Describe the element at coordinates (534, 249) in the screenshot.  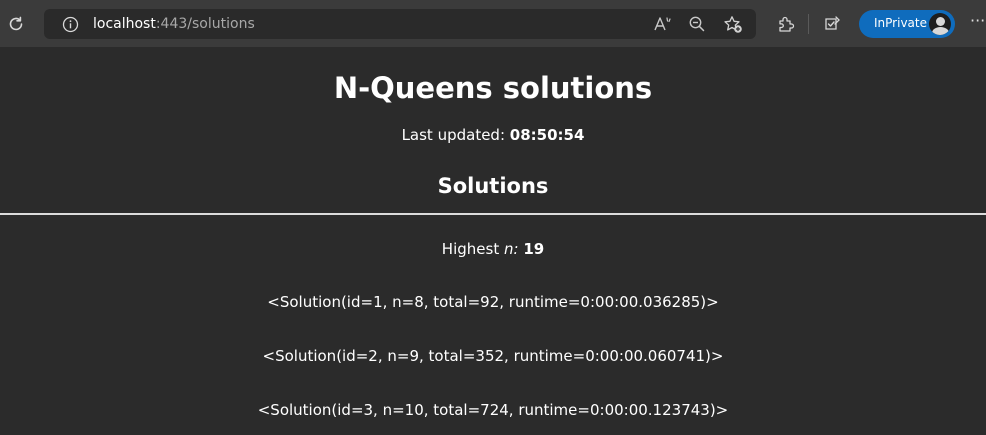
I see `highest-value: 19` at that location.